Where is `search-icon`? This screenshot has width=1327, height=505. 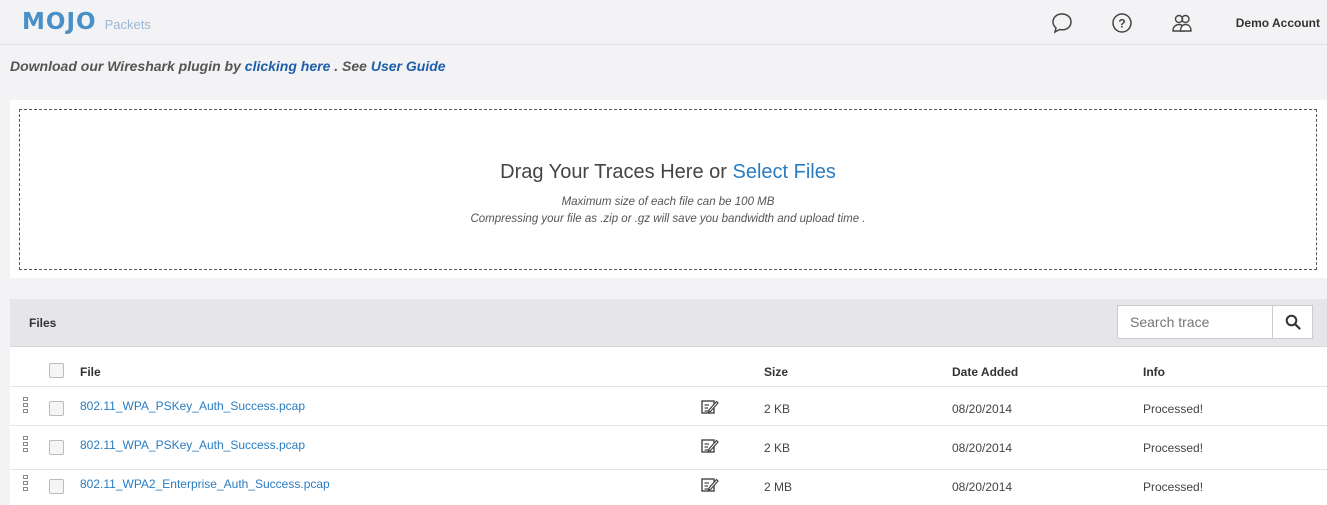
search-icon is located at coordinates (1293, 322).